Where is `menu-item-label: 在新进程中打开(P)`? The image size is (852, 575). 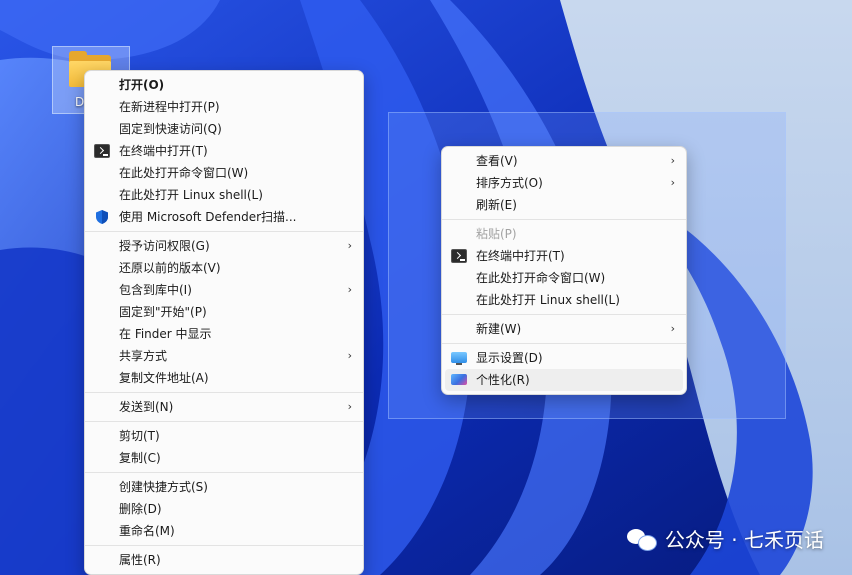 menu-item-label: 在新进程中打开(P) is located at coordinates (169, 107).